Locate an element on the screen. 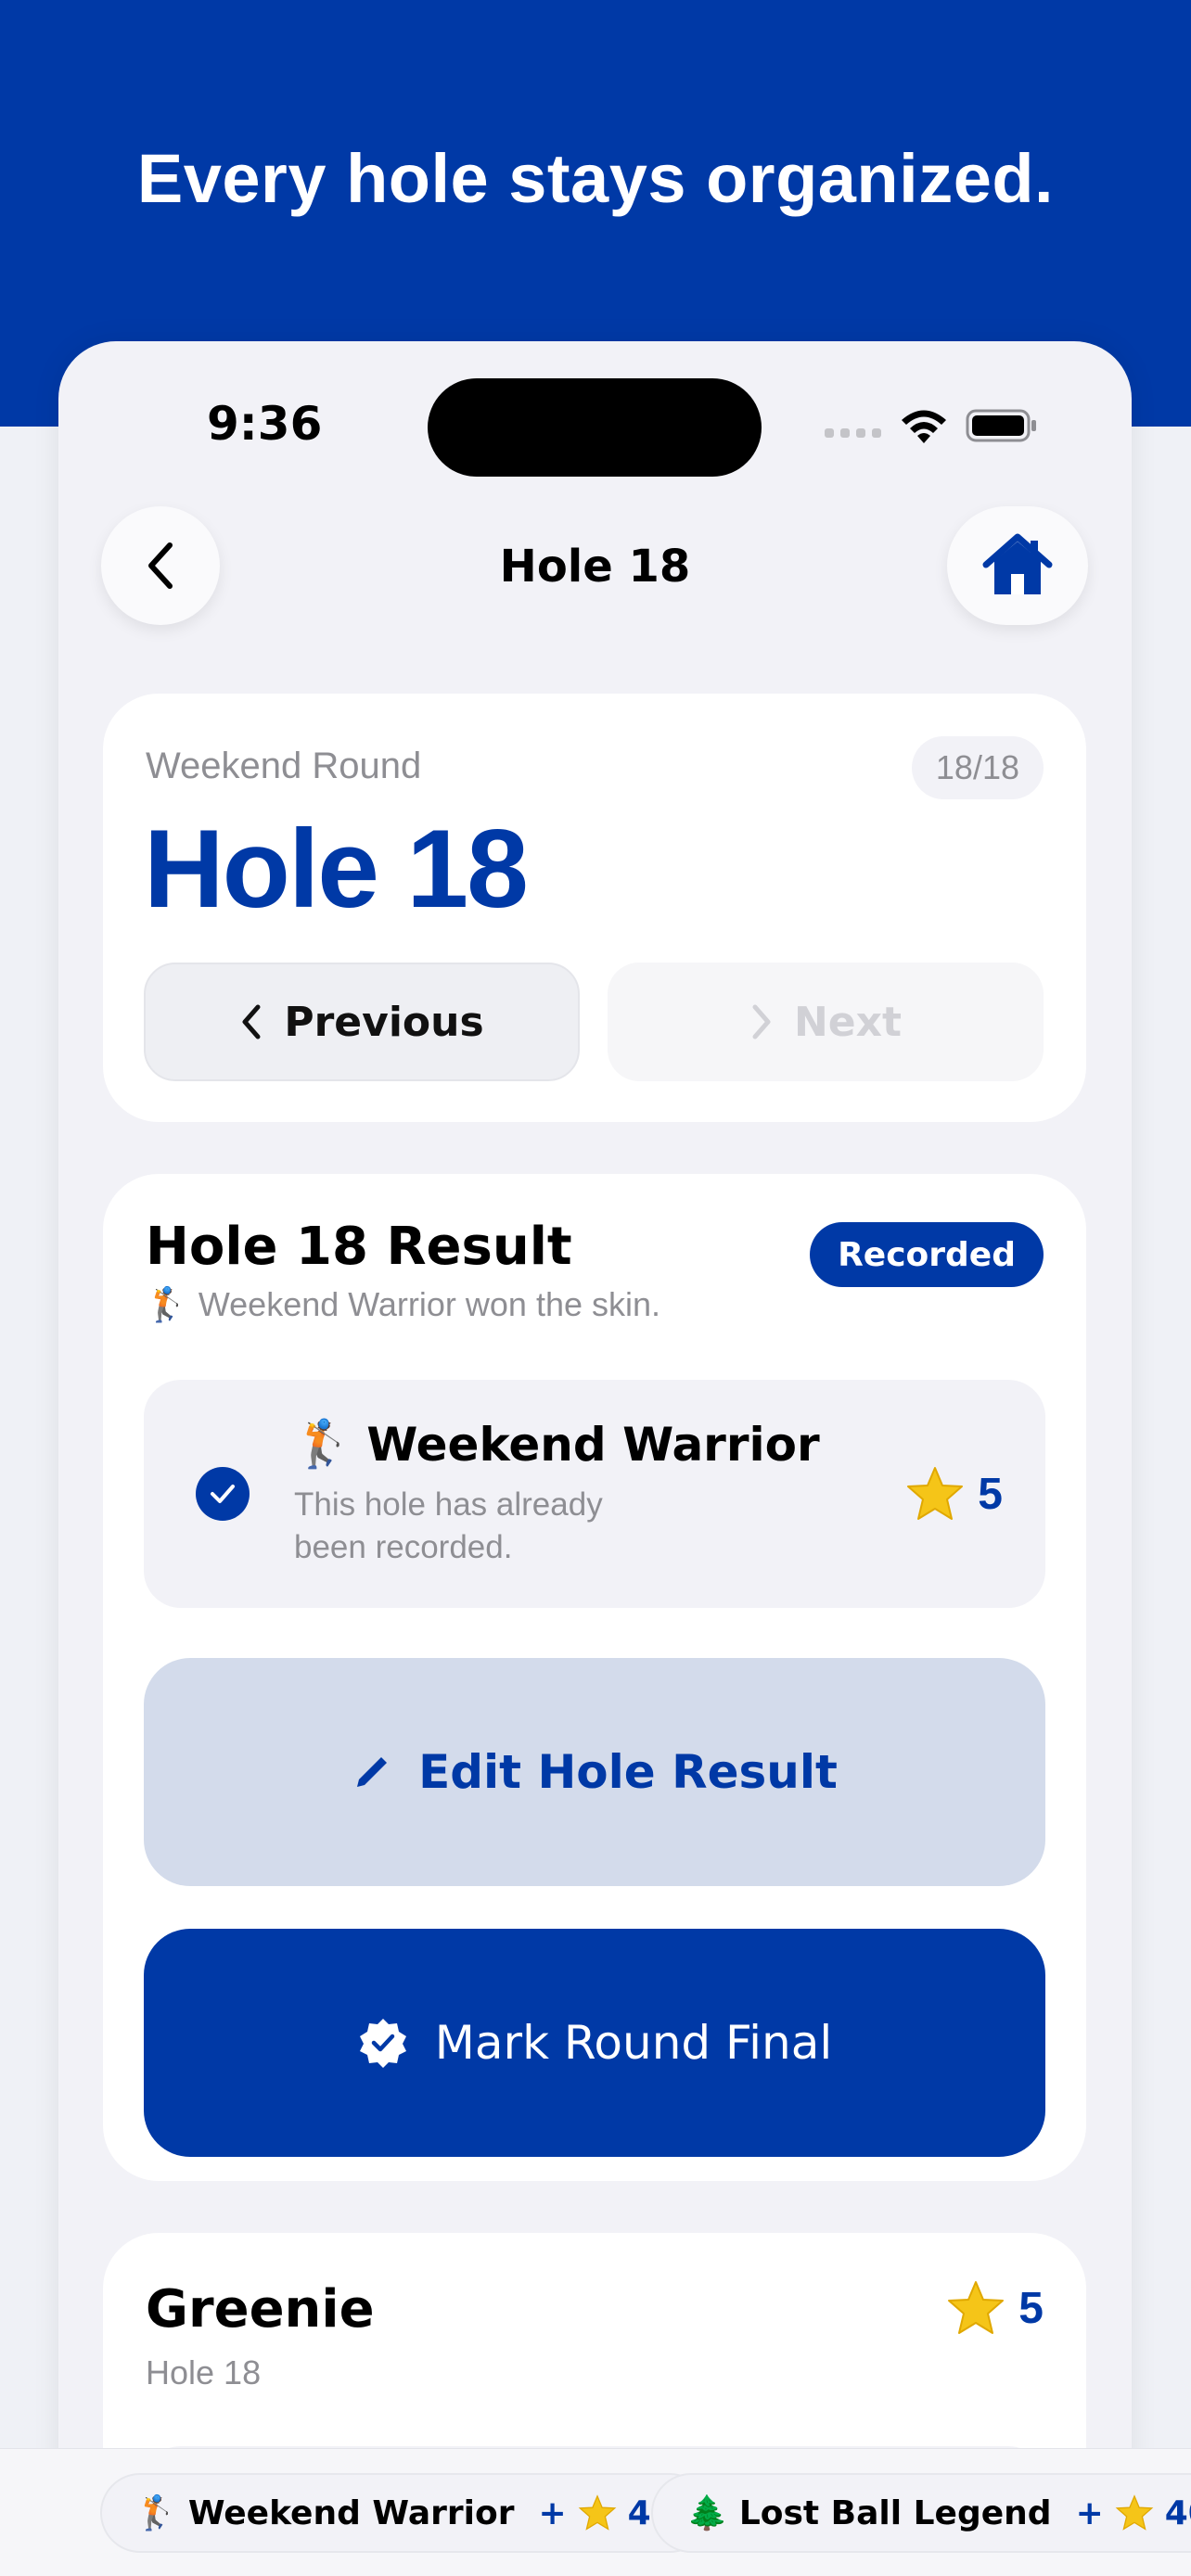 The width and height of the screenshot is (1191, 2576). player-score: 40 is located at coordinates (1177, 2513).